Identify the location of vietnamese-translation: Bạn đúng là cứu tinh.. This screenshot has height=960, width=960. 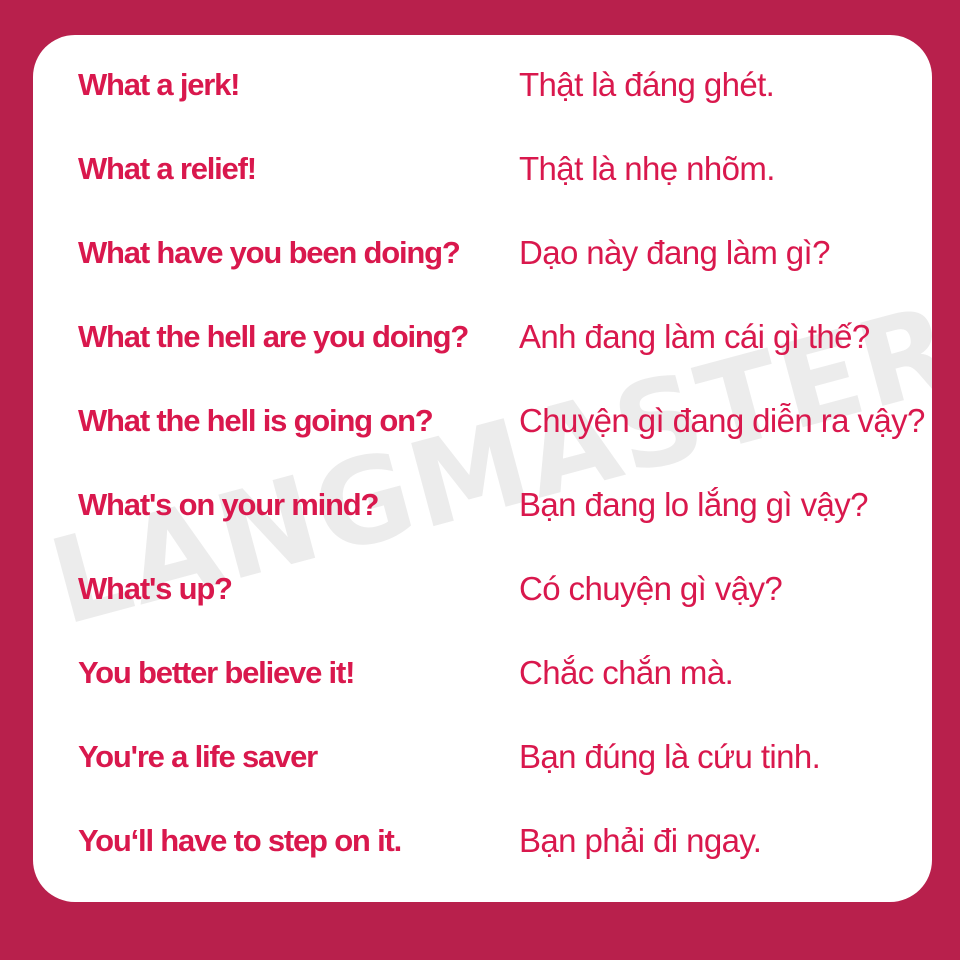
(670, 756).